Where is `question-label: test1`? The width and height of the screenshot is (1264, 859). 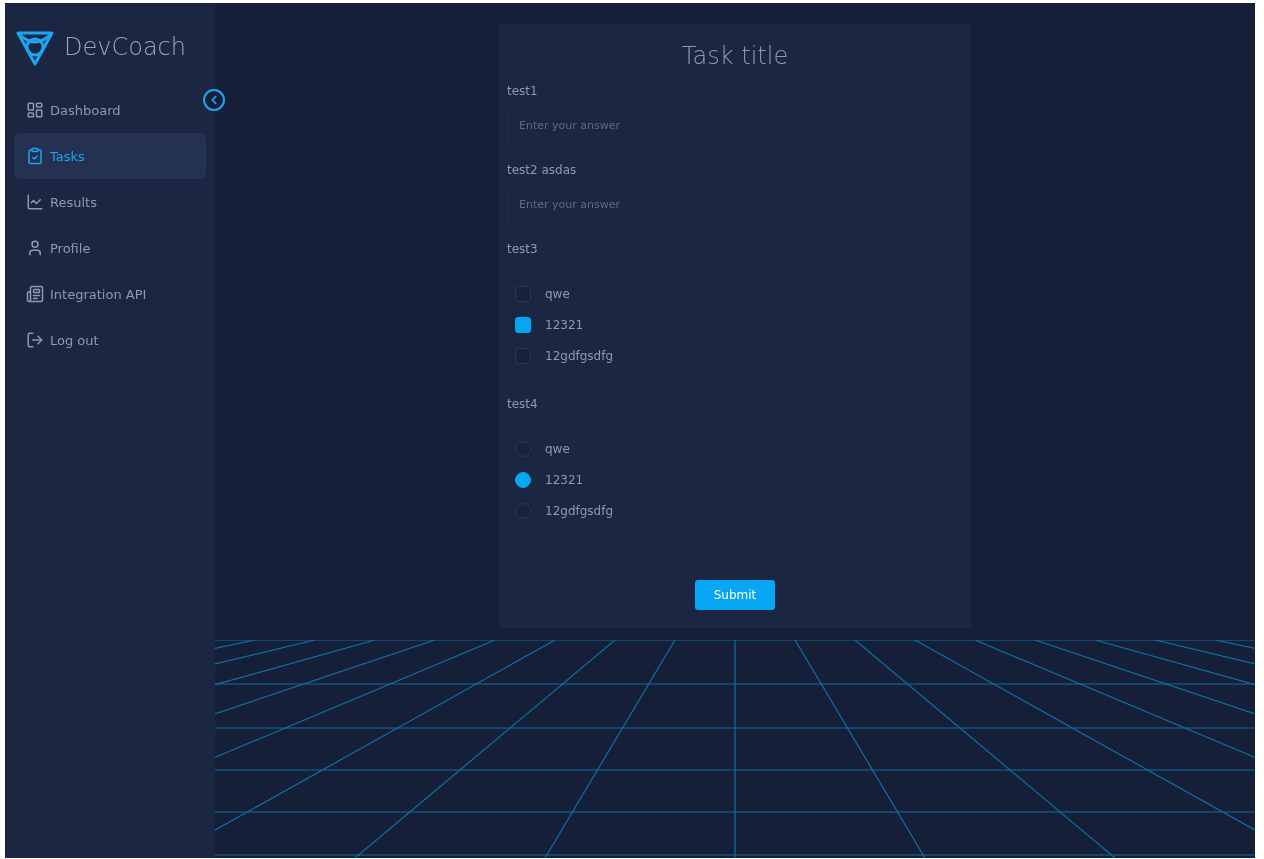 question-label: test1 is located at coordinates (523, 91).